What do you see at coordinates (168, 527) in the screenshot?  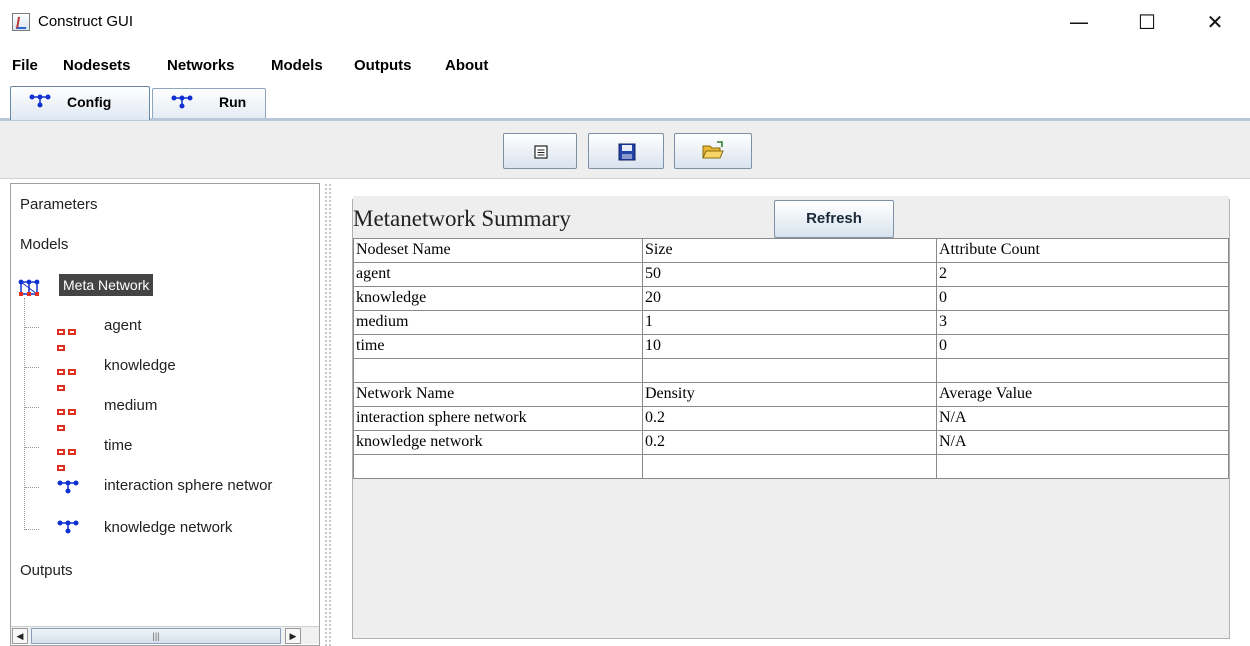 I see `tree-item-knowledge-network: knowledge network` at bounding box center [168, 527].